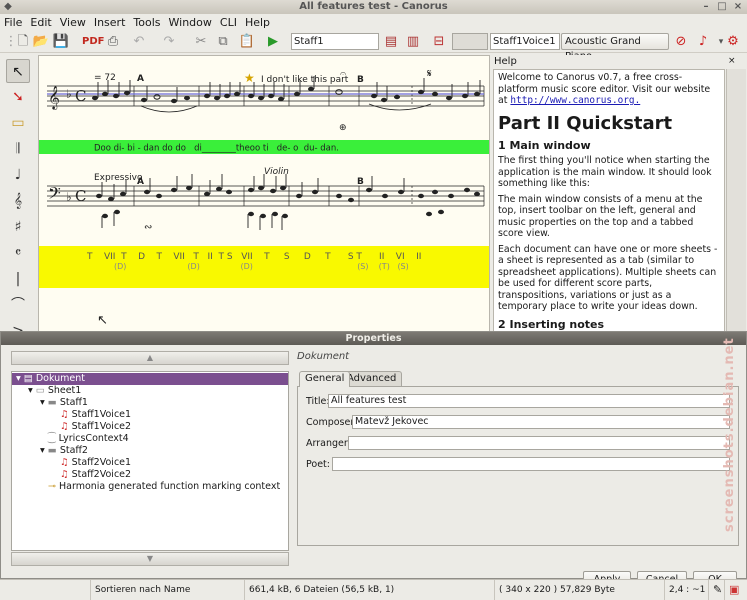 The height and width of the screenshot is (600, 747). Describe the element at coordinates (95, 427) in the screenshot. I see `tree-row-staff1voice2: ♫ Staff1Voice2` at that location.